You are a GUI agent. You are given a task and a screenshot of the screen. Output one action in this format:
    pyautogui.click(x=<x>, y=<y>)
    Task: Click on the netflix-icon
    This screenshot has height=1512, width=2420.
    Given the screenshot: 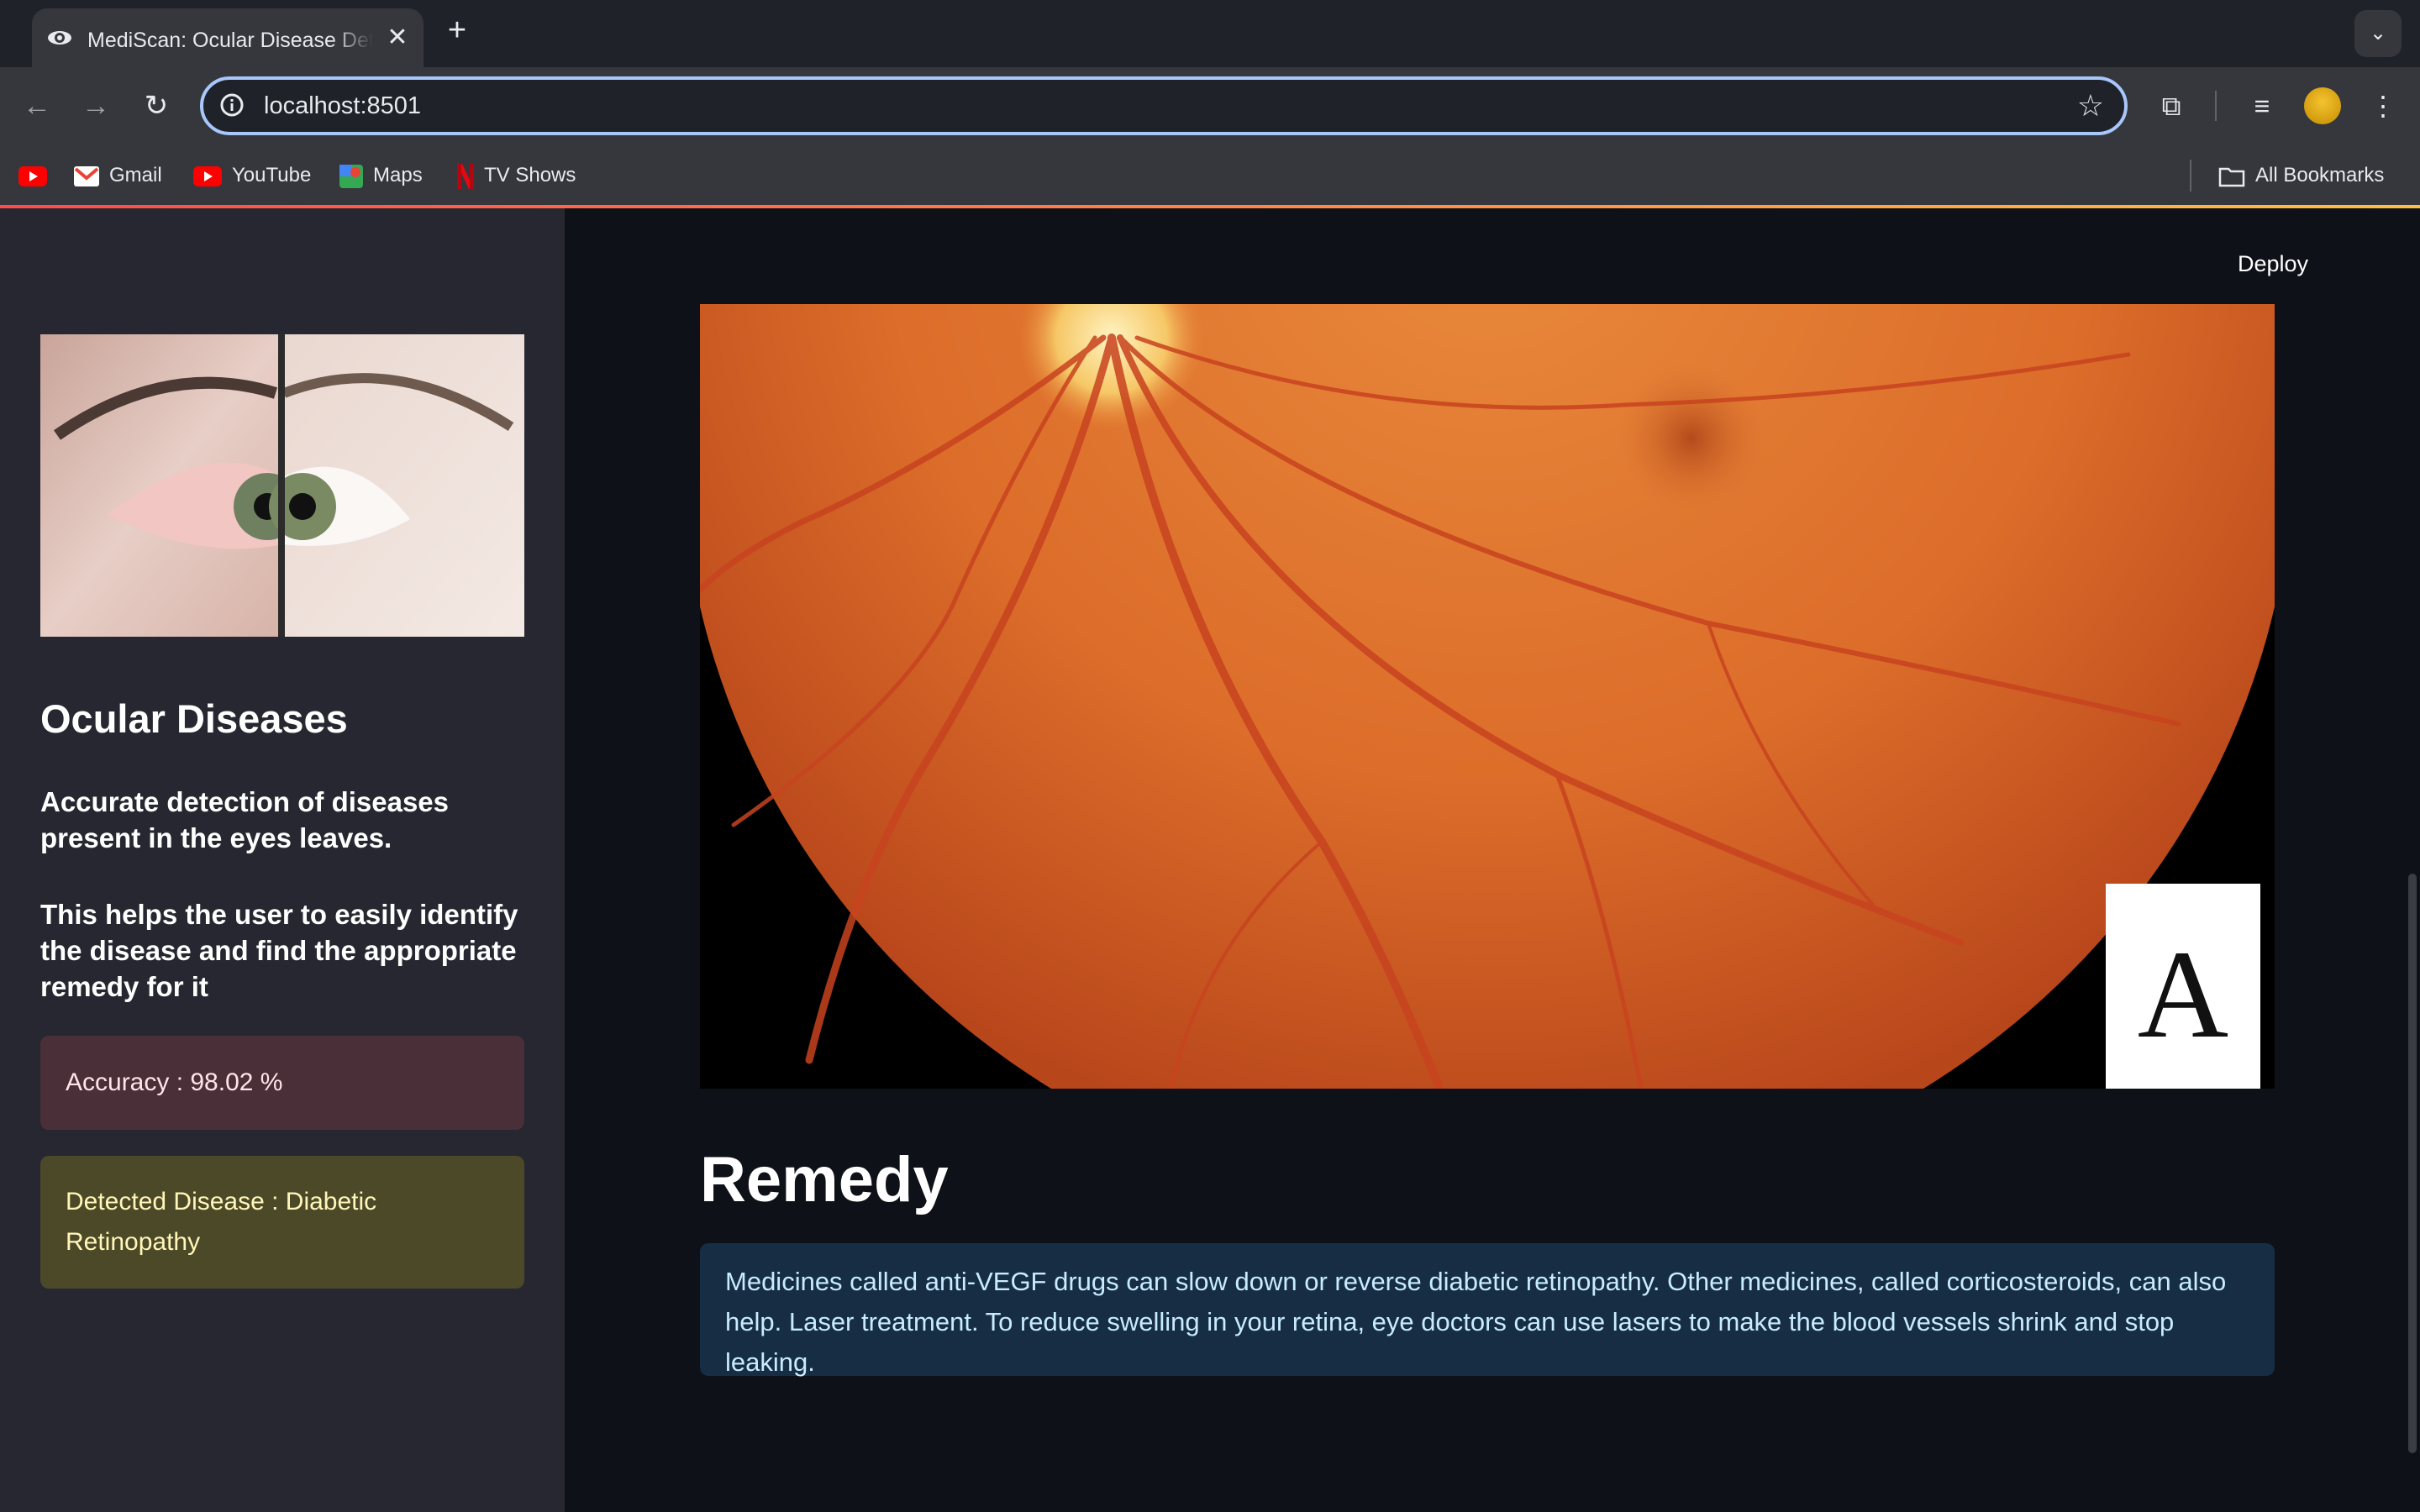 What is the action you would take?
    pyautogui.click(x=465, y=176)
    